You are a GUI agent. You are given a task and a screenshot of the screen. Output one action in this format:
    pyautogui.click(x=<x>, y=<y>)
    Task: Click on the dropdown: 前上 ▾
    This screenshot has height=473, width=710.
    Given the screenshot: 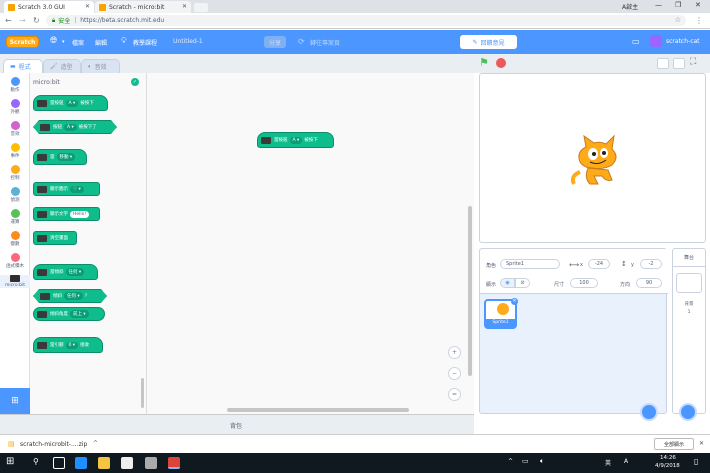 What is the action you would take?
    pyautogui.click(x=79, y=314)
    